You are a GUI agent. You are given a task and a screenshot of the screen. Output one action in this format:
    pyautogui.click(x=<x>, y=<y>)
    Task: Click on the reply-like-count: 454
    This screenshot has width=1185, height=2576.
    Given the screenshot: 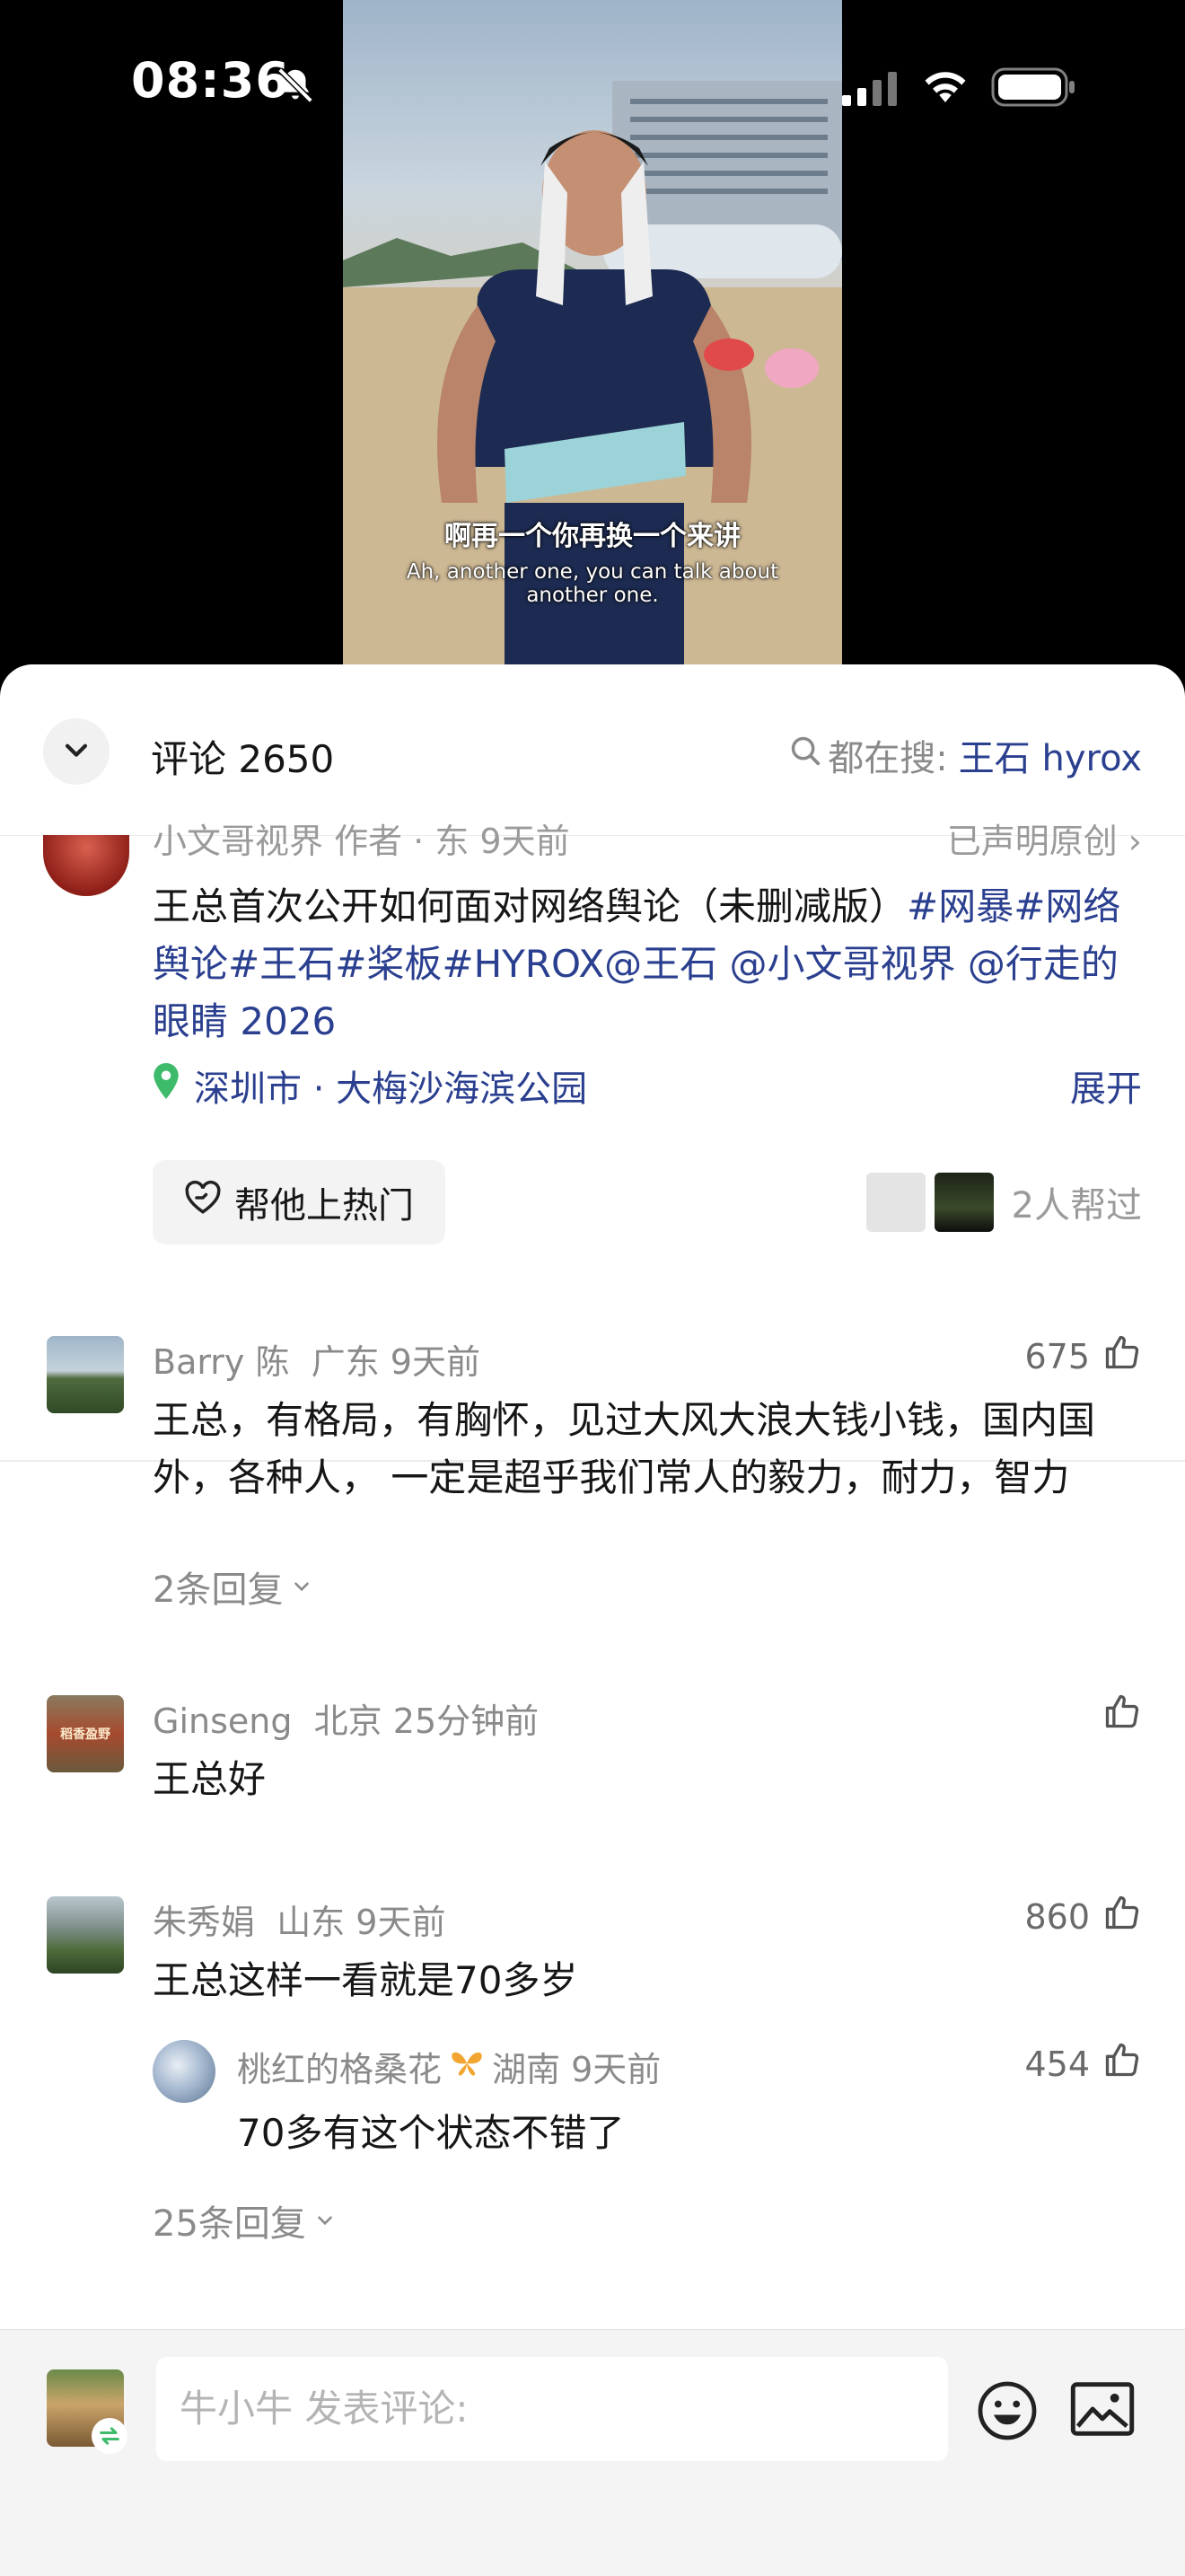 What is the action you would take?
    pyautogui.click(x=1057, y=2064)
    